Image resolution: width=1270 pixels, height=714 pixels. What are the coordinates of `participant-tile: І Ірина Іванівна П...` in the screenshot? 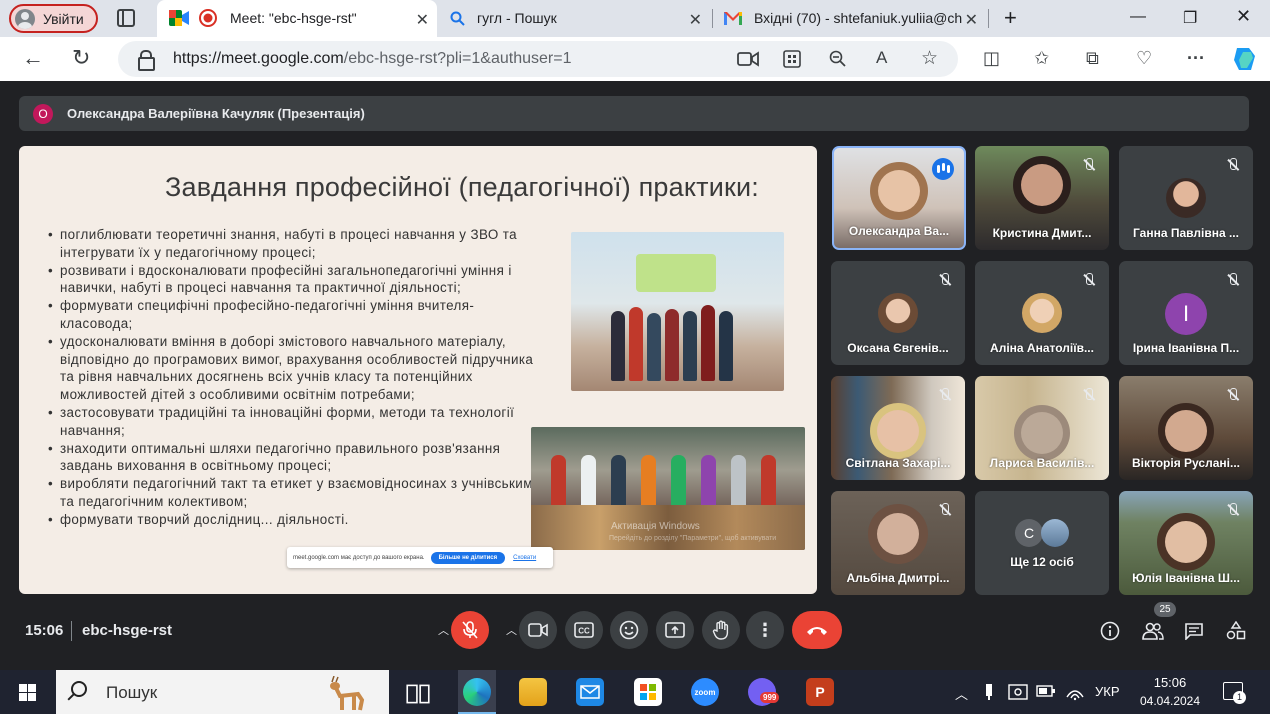 It's located at (1186, 313).